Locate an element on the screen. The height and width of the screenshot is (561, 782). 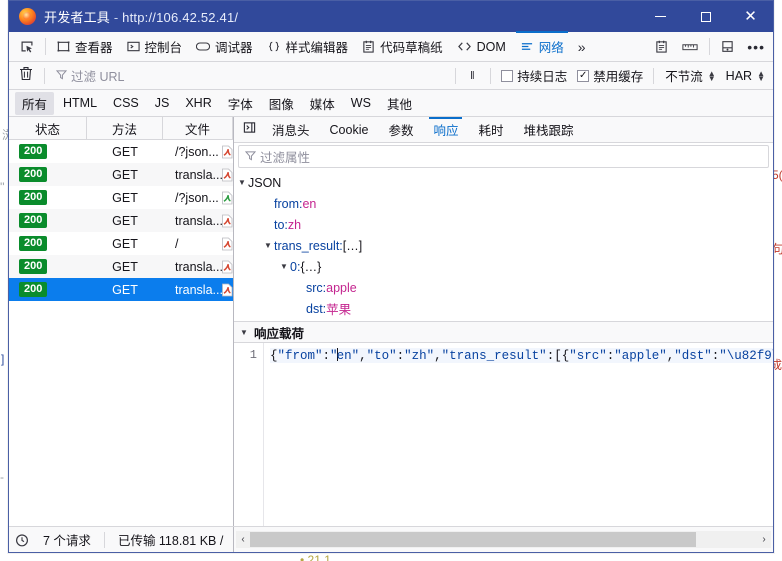
type-filter-9: 其他 is located at coordinates (399, 103).